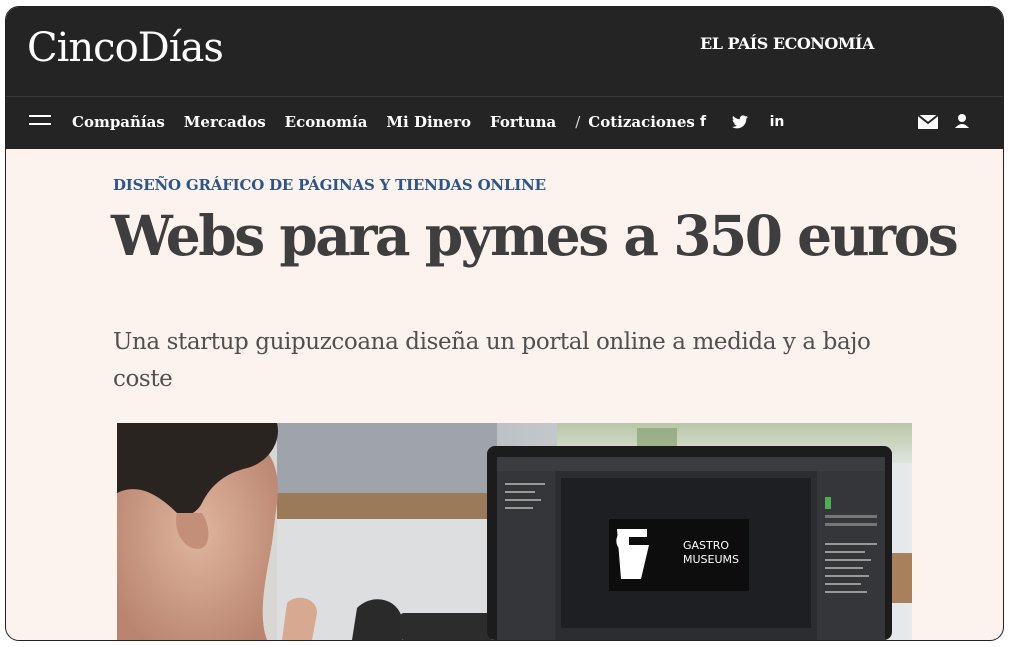 Image resolution: width=1009 pixels, height=647 pixels. What do you see at coordinates (711, 559) in the screenshot?
I see `screen-logo-line2: MUSEUMS` at bounding box center [711, 559].